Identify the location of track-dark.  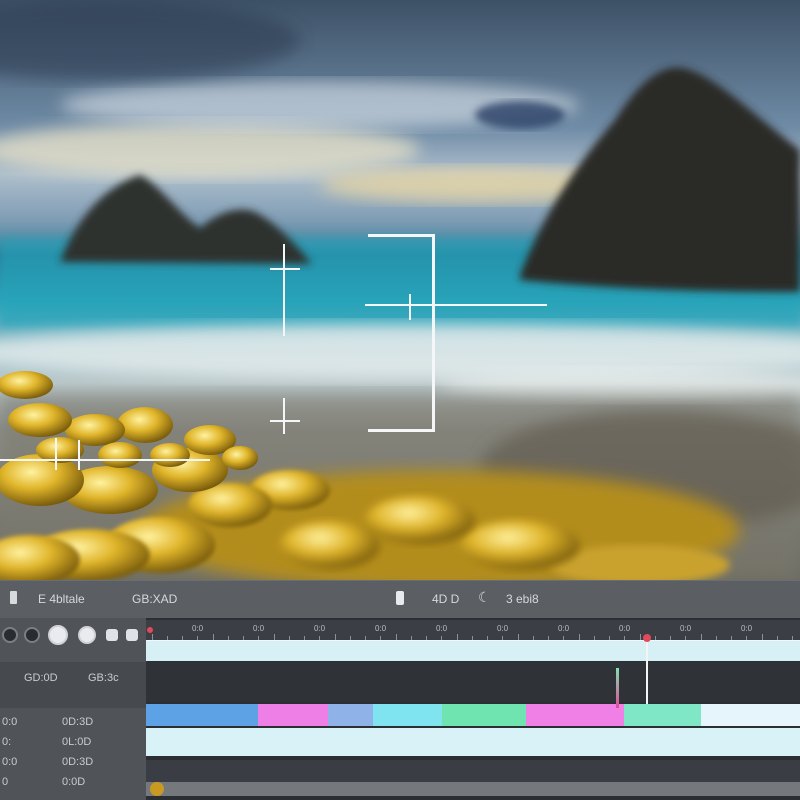
(473, 682).